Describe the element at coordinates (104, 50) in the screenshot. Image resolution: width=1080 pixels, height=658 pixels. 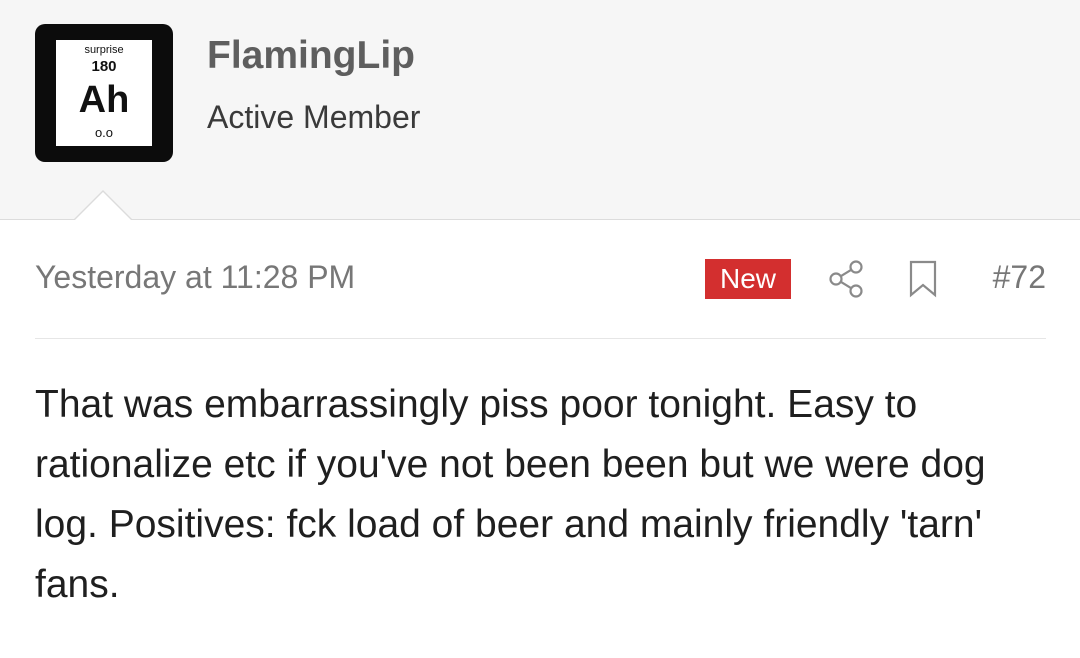
I see `avatar-element-name: surprise` at that location.